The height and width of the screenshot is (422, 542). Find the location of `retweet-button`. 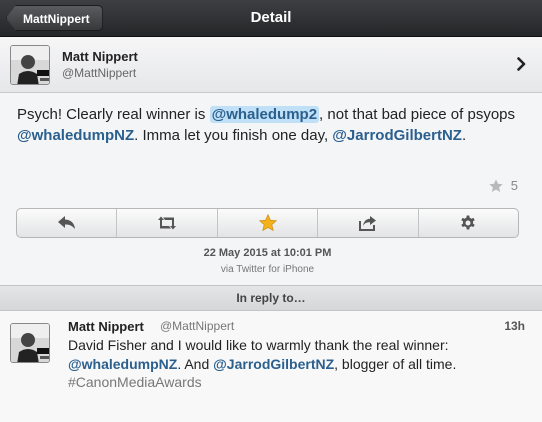

retweet-button is located at coordinates (167, 223).